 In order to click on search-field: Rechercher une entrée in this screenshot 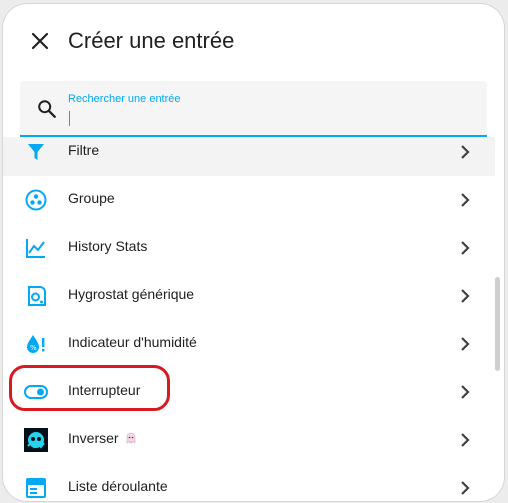, I will do `click(253, 109)`.